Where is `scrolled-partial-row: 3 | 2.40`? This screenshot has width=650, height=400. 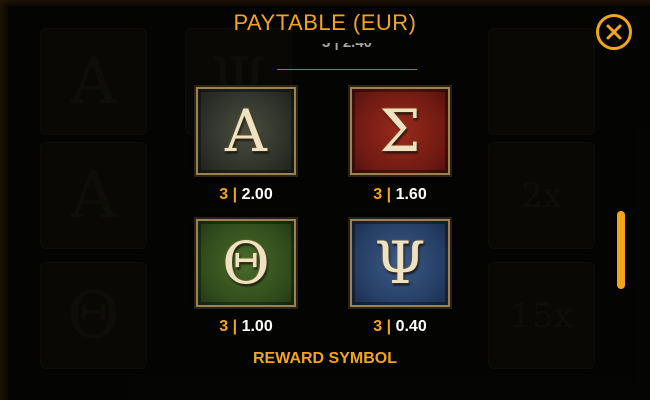
scrolled-partial-row: 3 | 2.40 is located at coordinates (347, 57).